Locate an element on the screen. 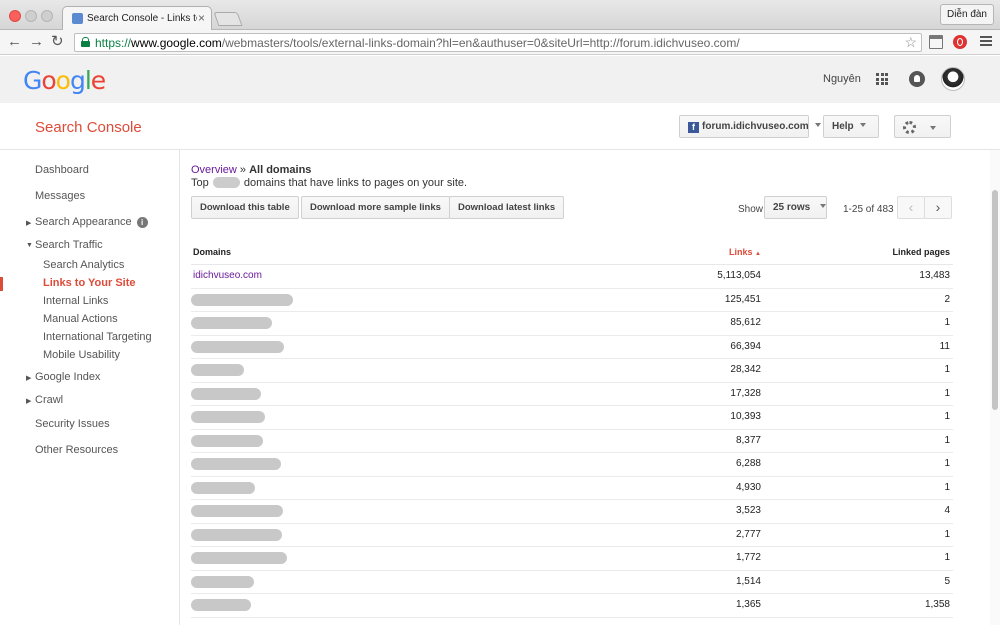 Image resolution: width=1000 pixels, height=625 pixels. back-icon: ← is located at coordinates (14, 42).